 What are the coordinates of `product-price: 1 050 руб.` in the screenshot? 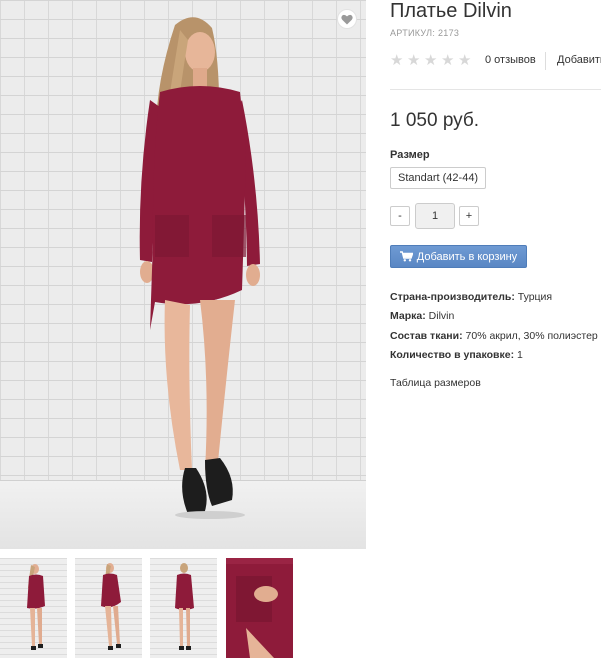 It's located at (435, 120).